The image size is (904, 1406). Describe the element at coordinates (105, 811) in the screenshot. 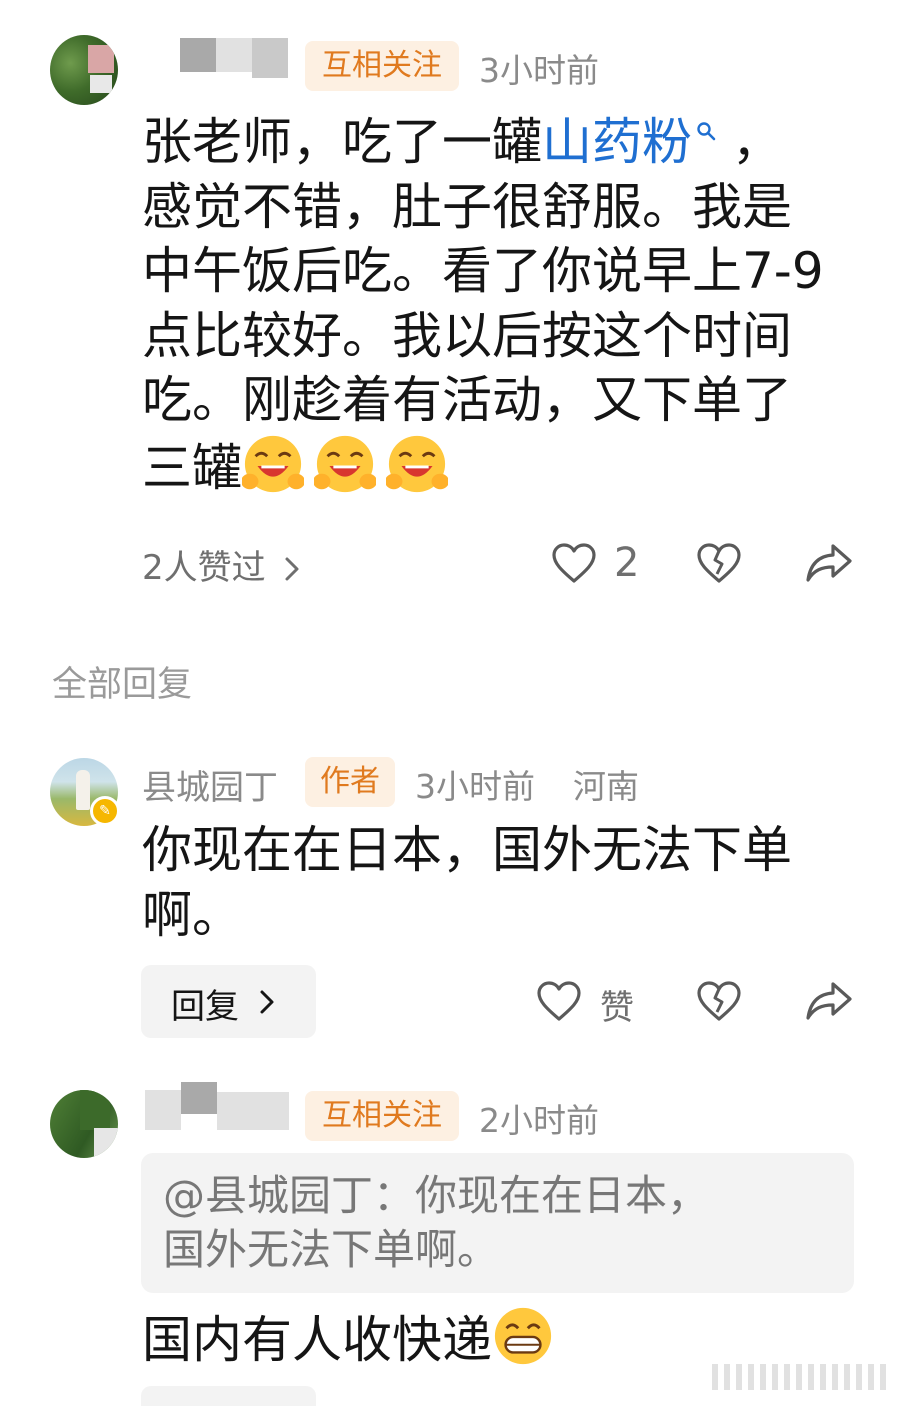

I see `verified-badge-icon: ✎` at that location.